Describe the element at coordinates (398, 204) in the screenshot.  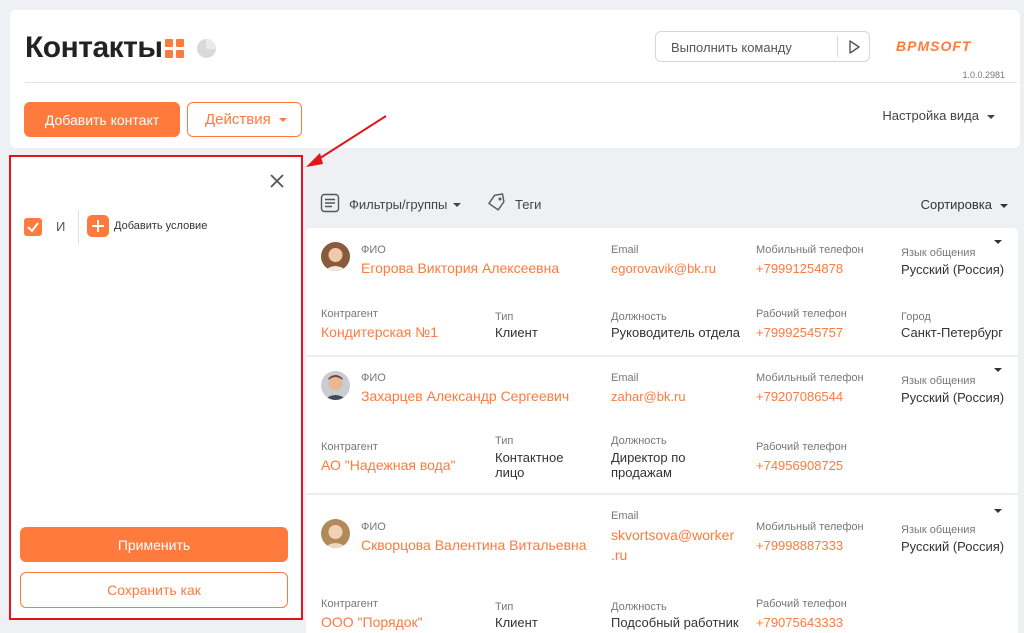
I see `filters-groups-label: Фильтры/группы` at that location.